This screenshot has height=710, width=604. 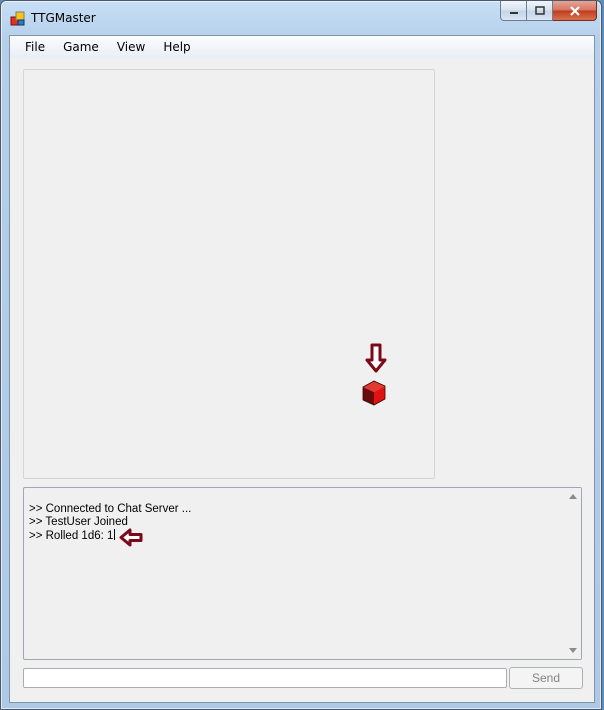 I want to click on window-controls, so click(x=548, y=11).